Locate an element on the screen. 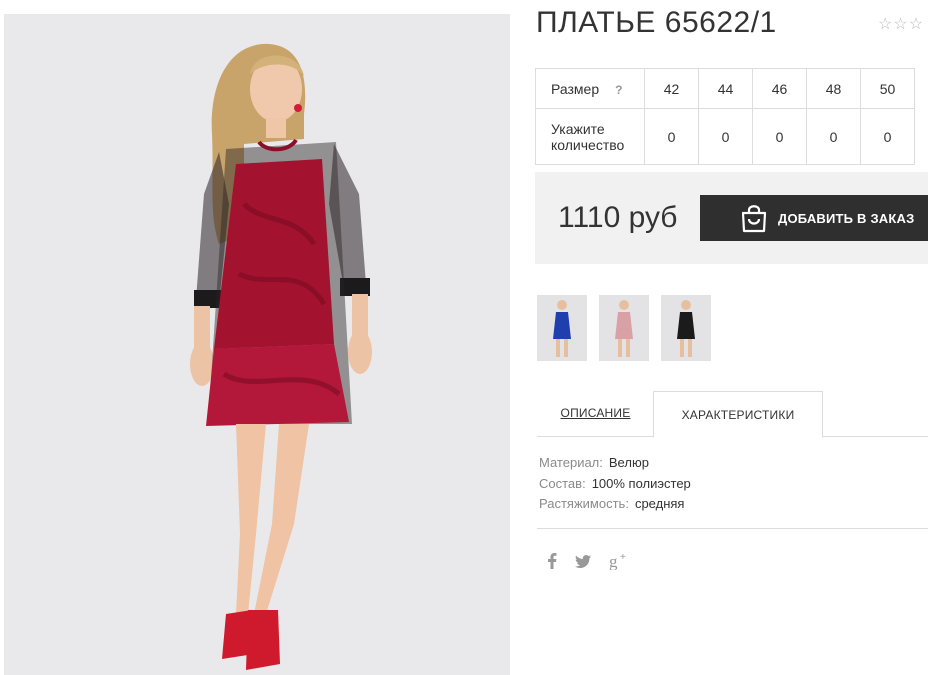 The image size is (928, 675). characteristic-value: Велюр is located at coordinates (628, 462).